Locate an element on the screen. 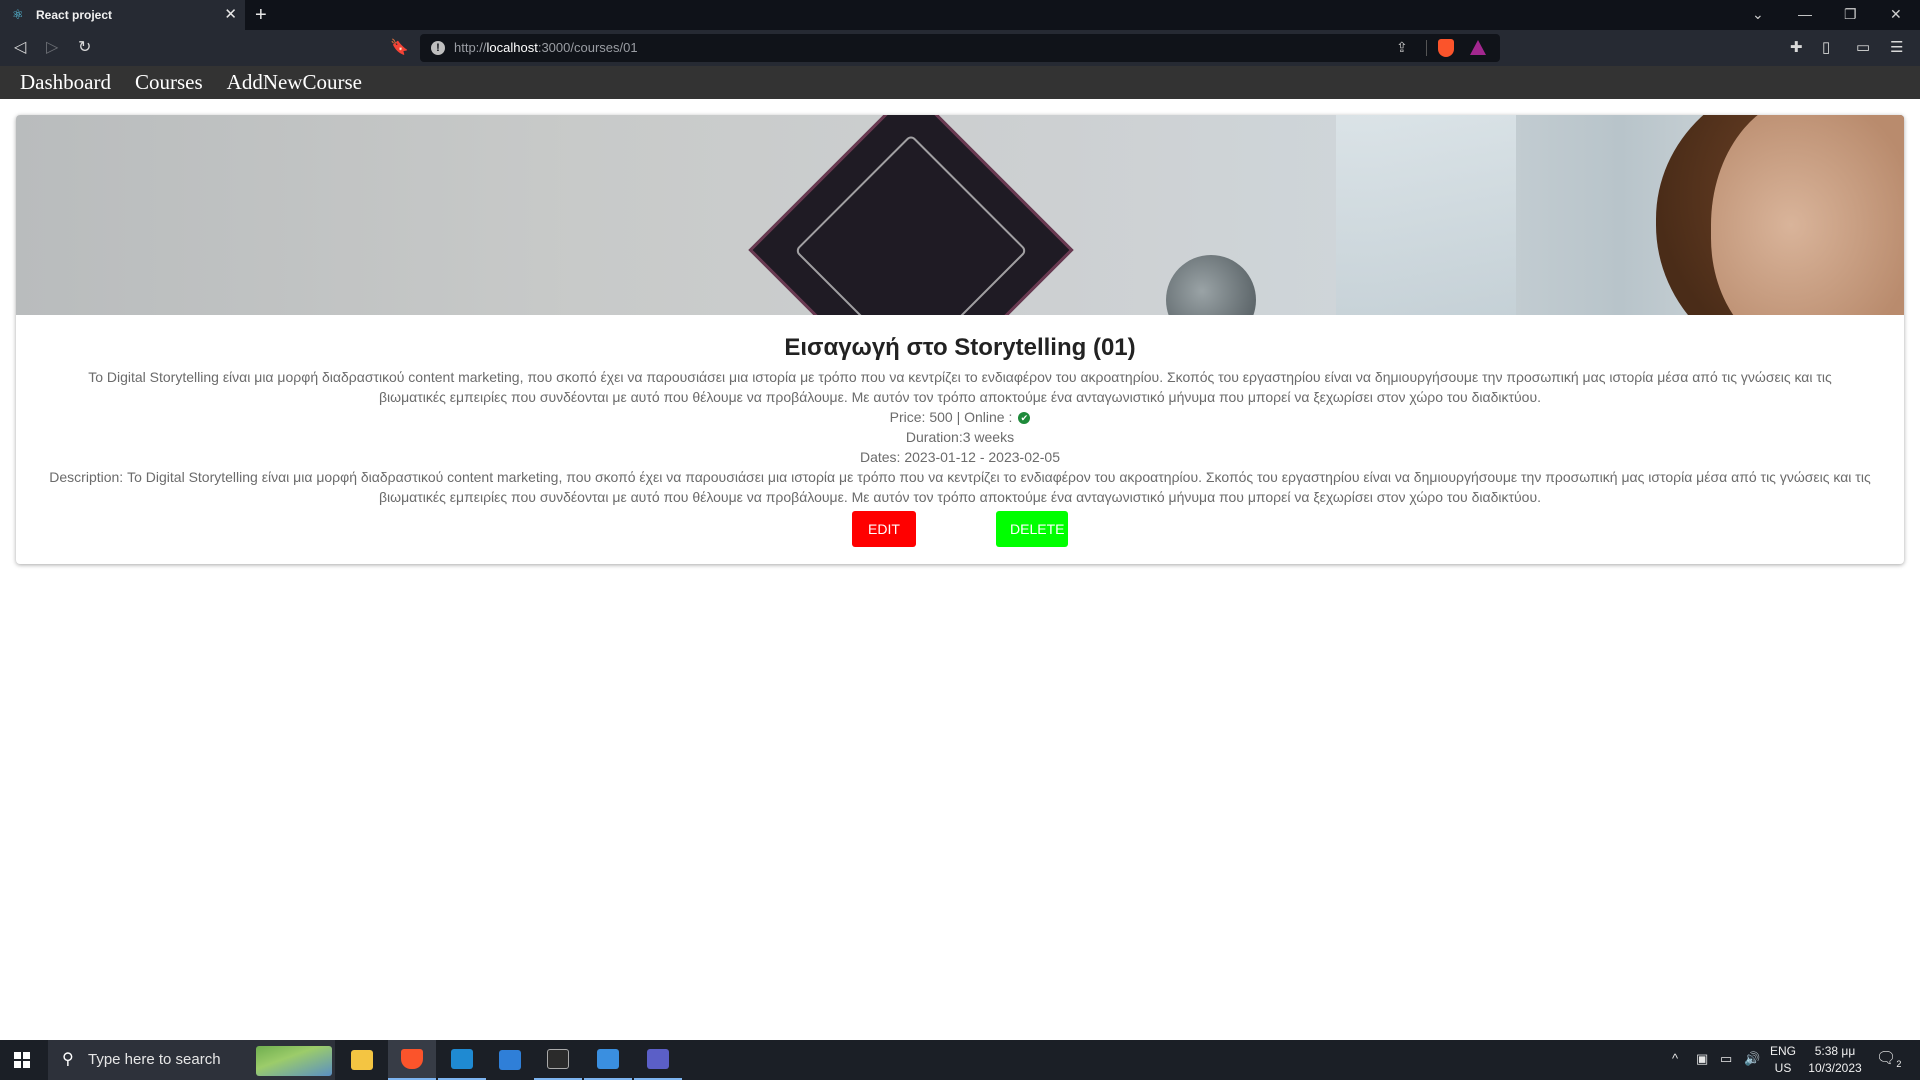 The height and width of the screenshot is (1080, 1920). wallet-icon: ▭ is located at coordinates (1863, 48).